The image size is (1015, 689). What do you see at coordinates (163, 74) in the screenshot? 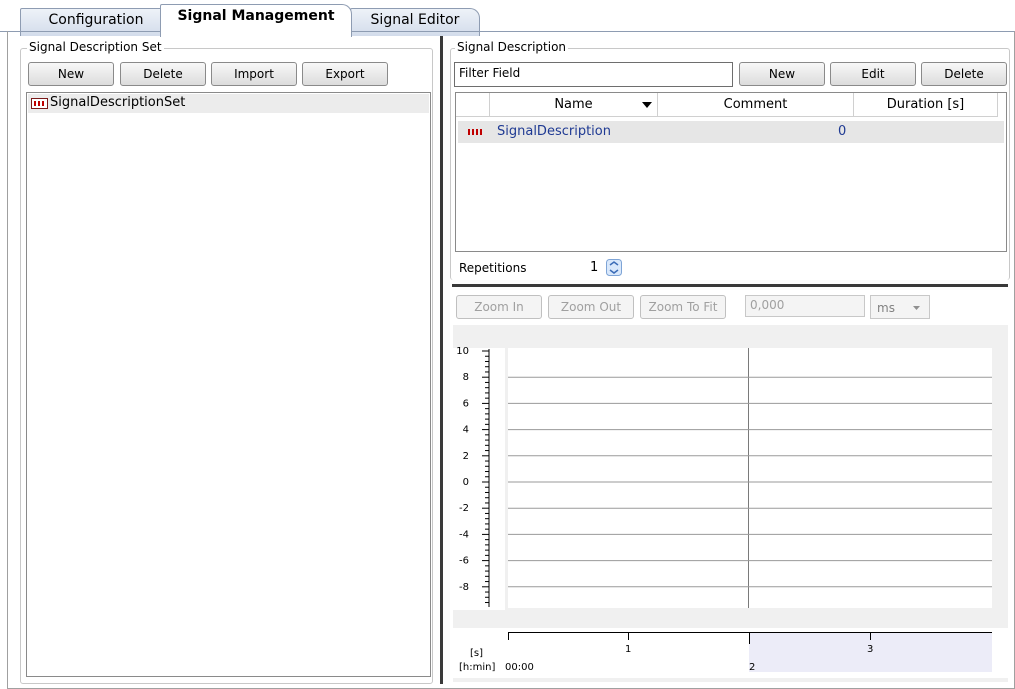
I see `set-delete-button: Delete` at bounding box center [163, 74].